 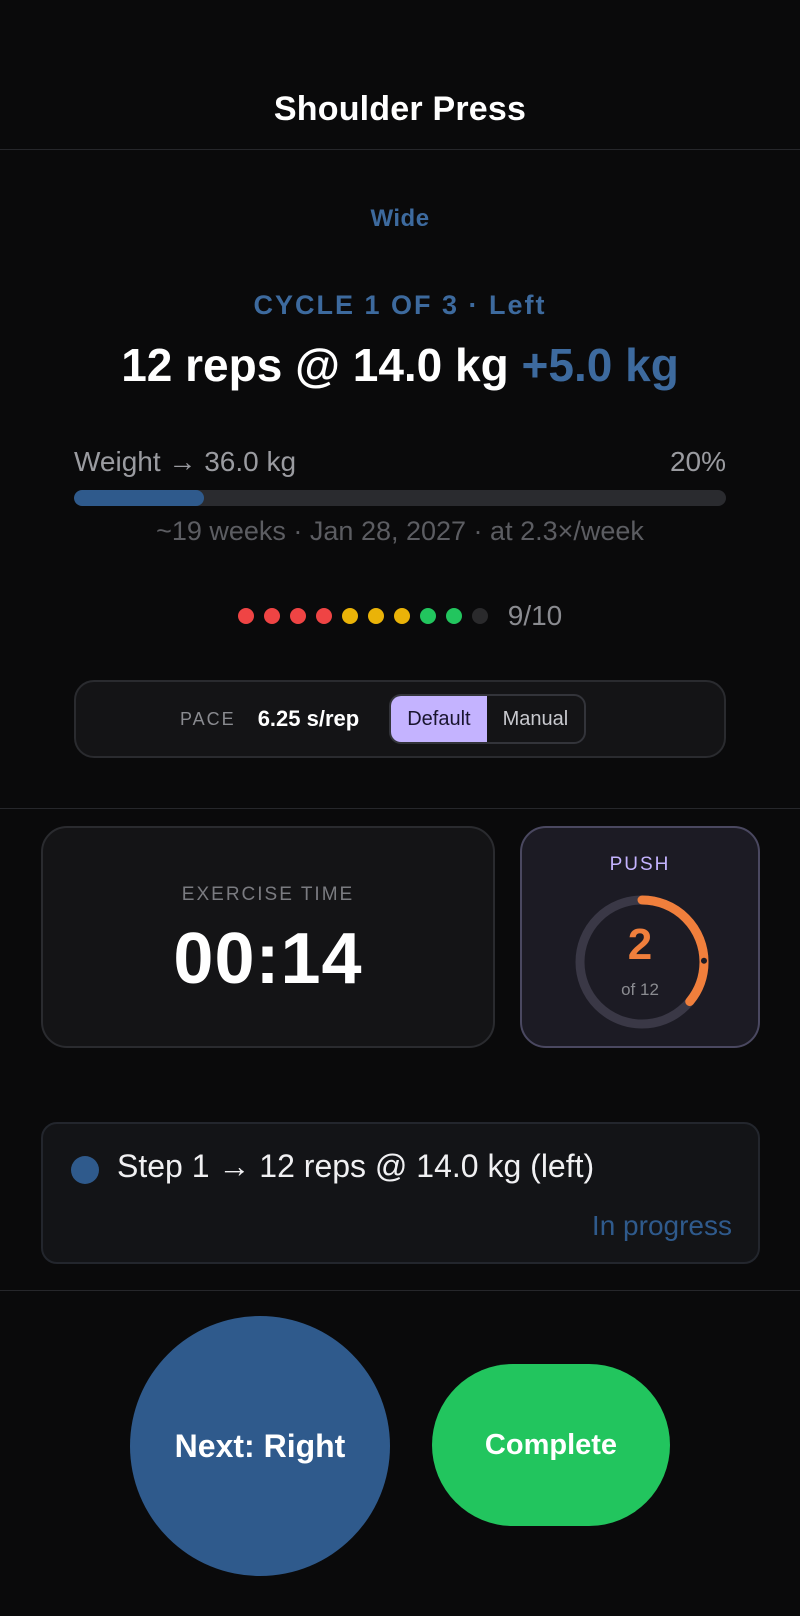 What do you see at coordinates (640, 989) in the screenshot?
I see `push-total: of 12` at bounding box center [640, 989].